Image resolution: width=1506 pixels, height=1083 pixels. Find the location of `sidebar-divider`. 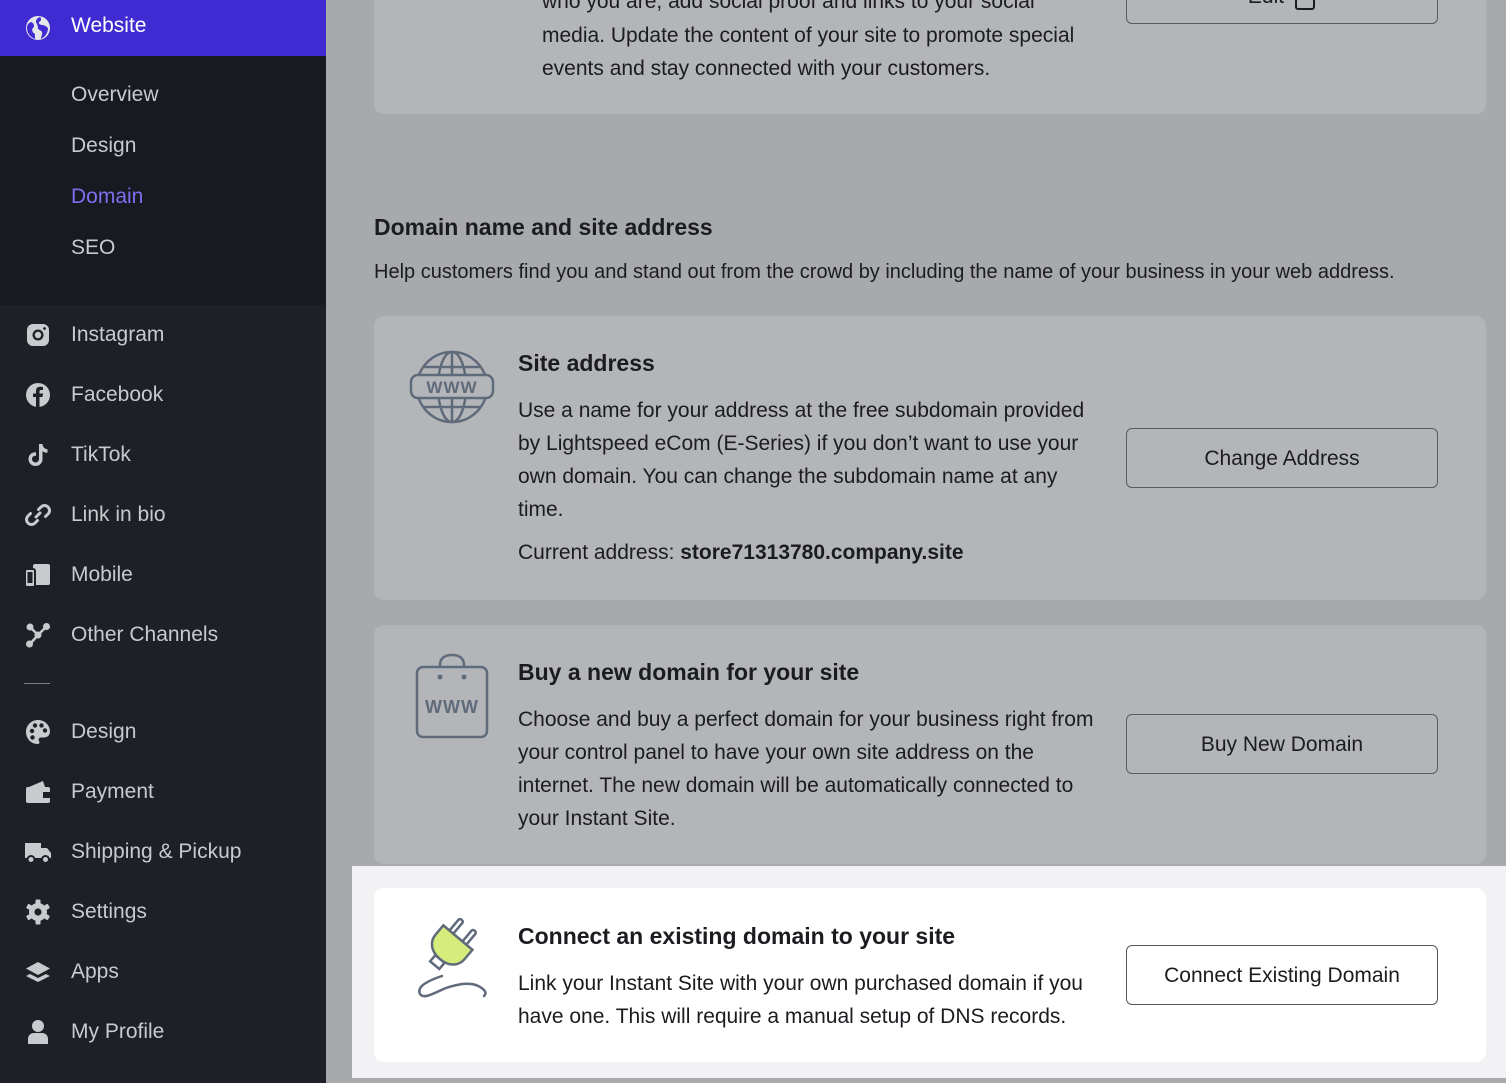

sidebar-divider is located at coordinates (37, 683).